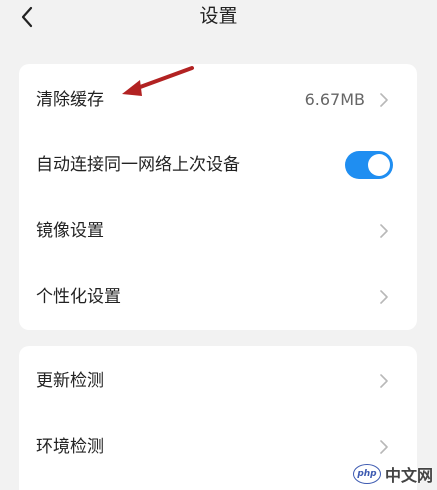  I want to click on personalization-row: 个性化设置, so click(218, 297).